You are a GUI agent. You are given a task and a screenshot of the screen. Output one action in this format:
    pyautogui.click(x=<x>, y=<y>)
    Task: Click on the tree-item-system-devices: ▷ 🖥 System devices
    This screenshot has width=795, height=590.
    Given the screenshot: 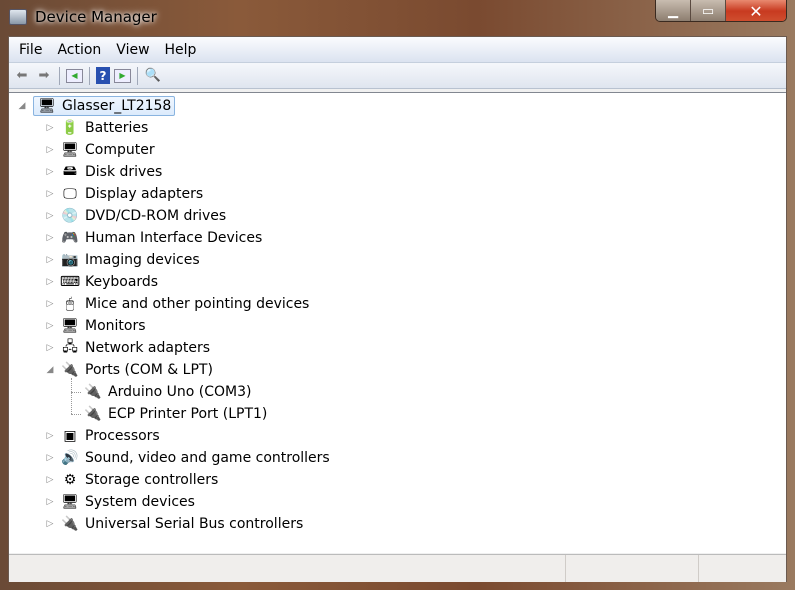 What is the action you would take?
    pyautogui.click(x=120, y=502)
    